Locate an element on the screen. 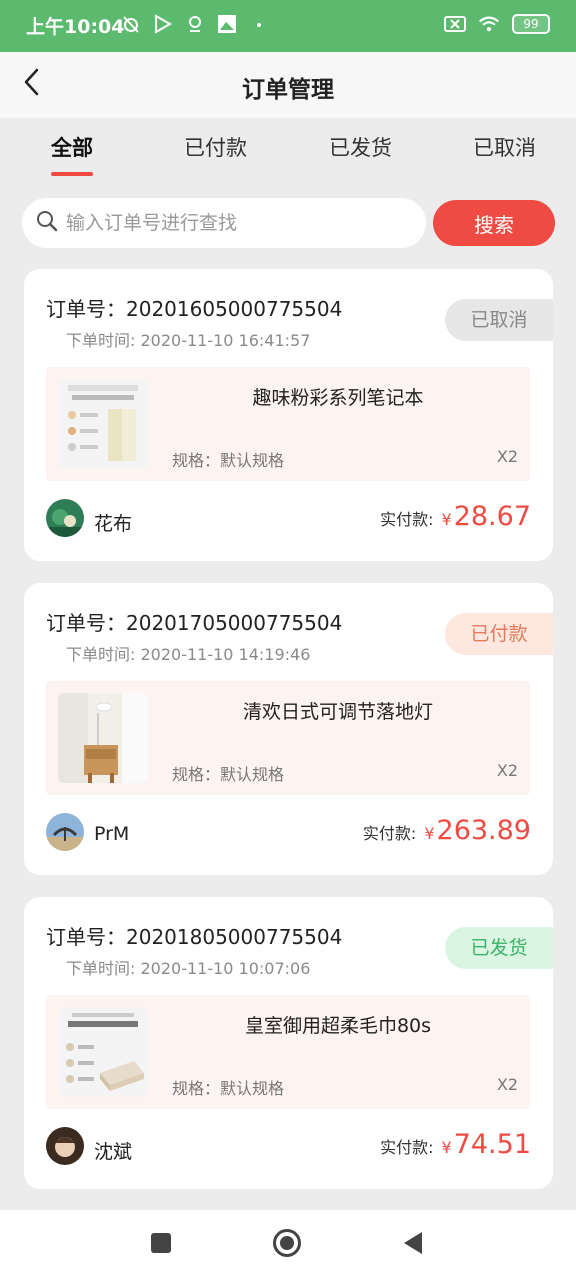 The width and height of the screenshot is (576, 1280). pay-amount: 263.89 is located at coordinates (483, 830).